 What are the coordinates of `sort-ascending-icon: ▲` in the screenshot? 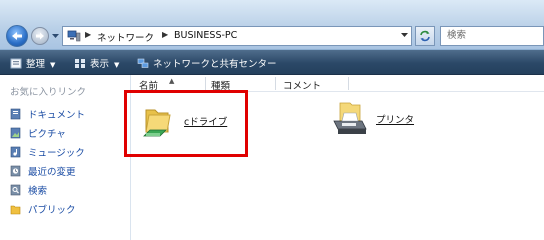 It's located at (172, 81).